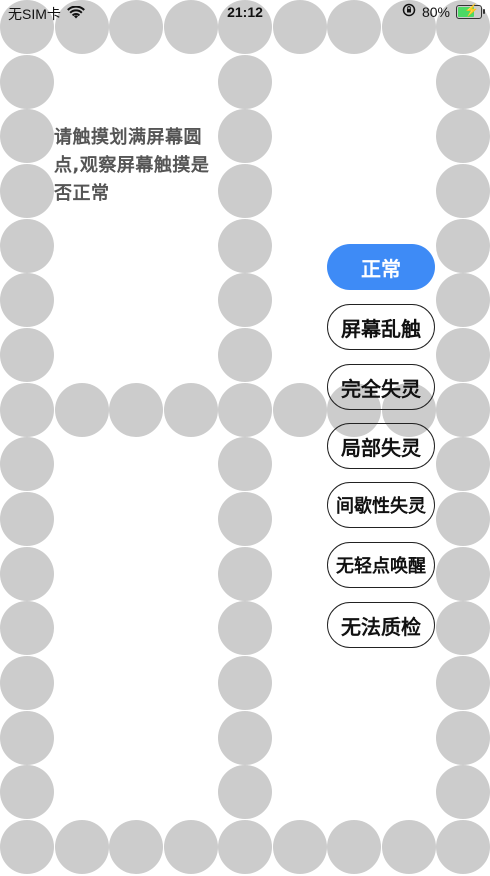 The height and width of the screenshot is (876, 490). What do you see at coordinates (381, 267) in the screenshot?
I see `normal-button: 正常` at bounding box center [381, 267].